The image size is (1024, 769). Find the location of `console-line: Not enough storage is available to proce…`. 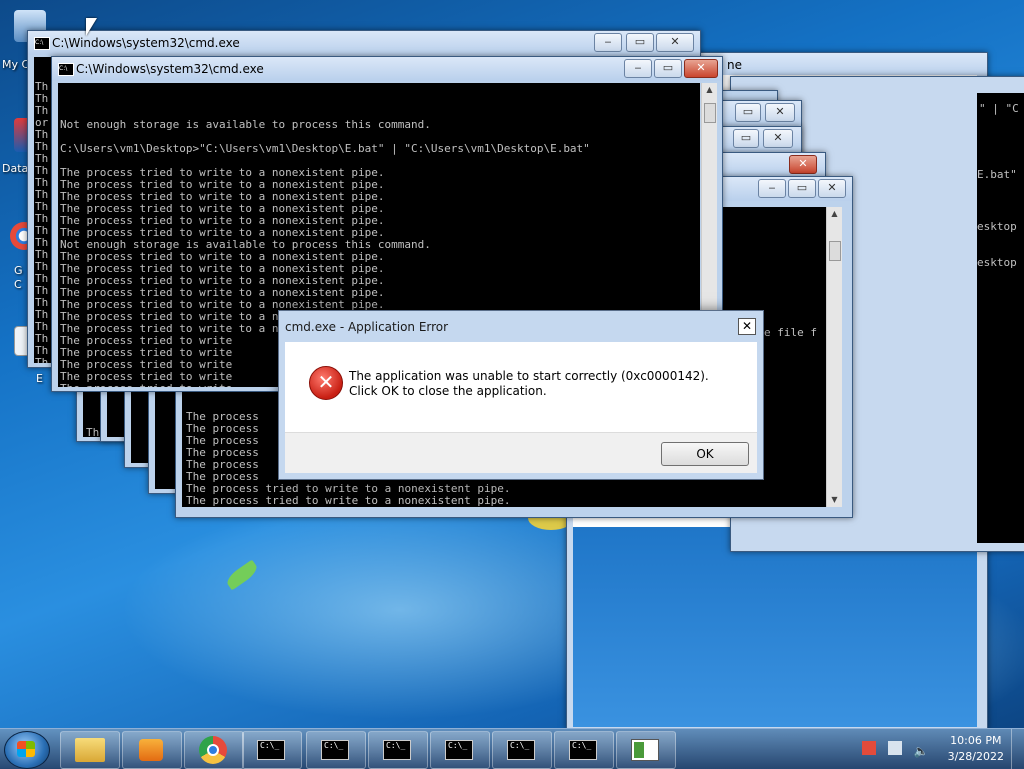

console-line: Not enough storage is available to proce… is located at coordinates (245, 124).